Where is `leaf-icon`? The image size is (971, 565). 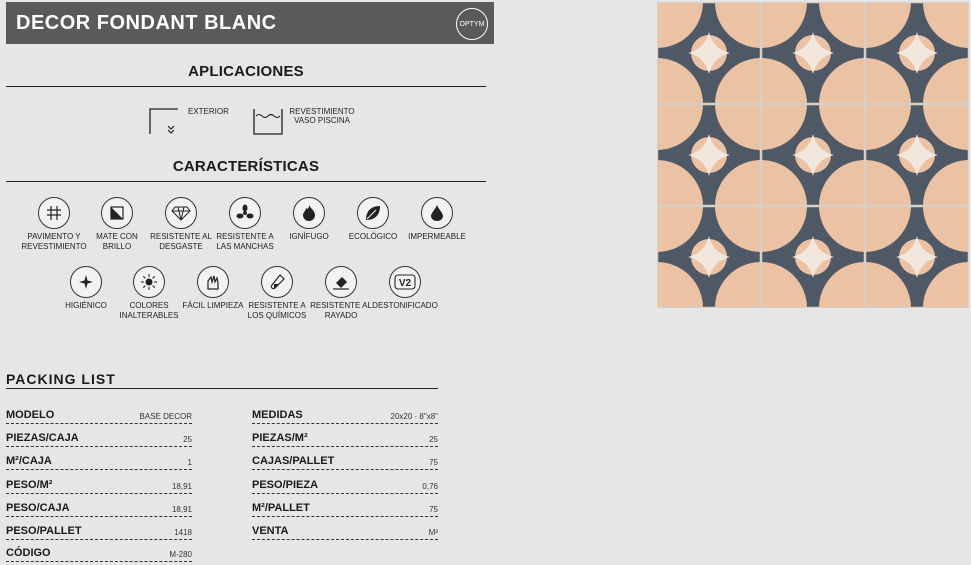
leaf-icon is located at coordinates (373, 213).